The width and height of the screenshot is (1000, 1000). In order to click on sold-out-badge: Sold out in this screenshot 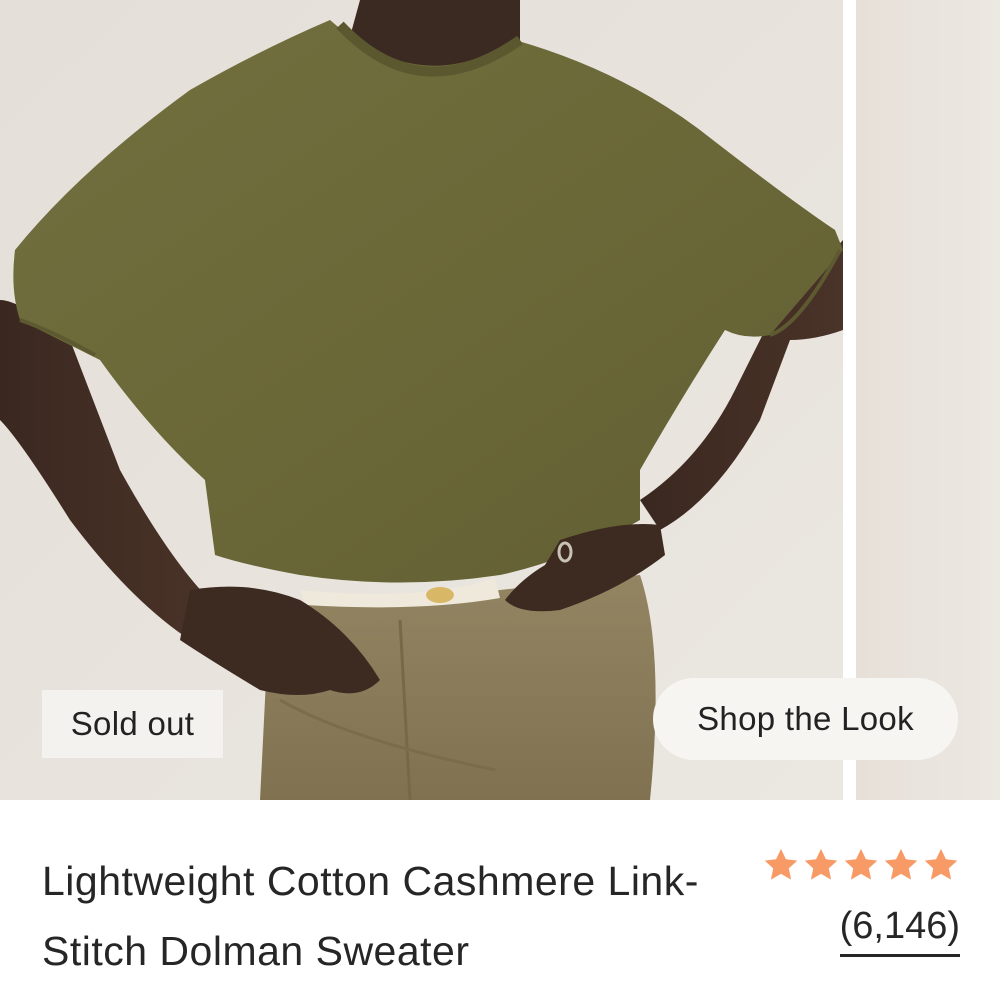, I will do `click(132, 724)`.